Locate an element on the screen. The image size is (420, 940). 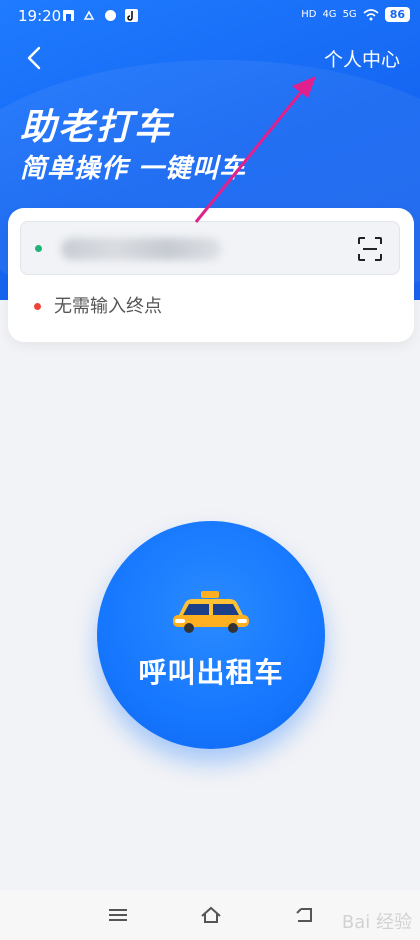
menu-icon is located at coordinates (118, 915).